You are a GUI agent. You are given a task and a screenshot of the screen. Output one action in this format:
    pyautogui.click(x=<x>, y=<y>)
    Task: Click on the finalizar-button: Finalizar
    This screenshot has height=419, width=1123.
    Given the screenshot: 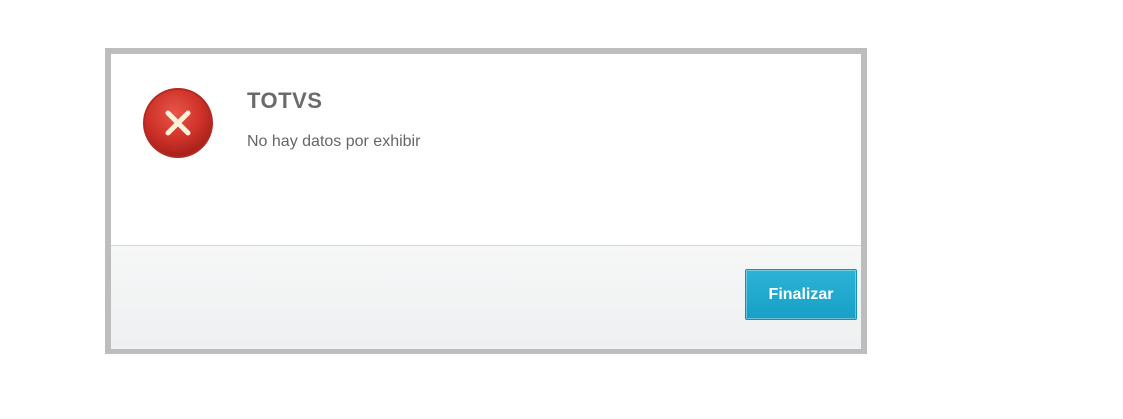 What is the action you would take?
    pyautogui.click(x=801, y=294)
    